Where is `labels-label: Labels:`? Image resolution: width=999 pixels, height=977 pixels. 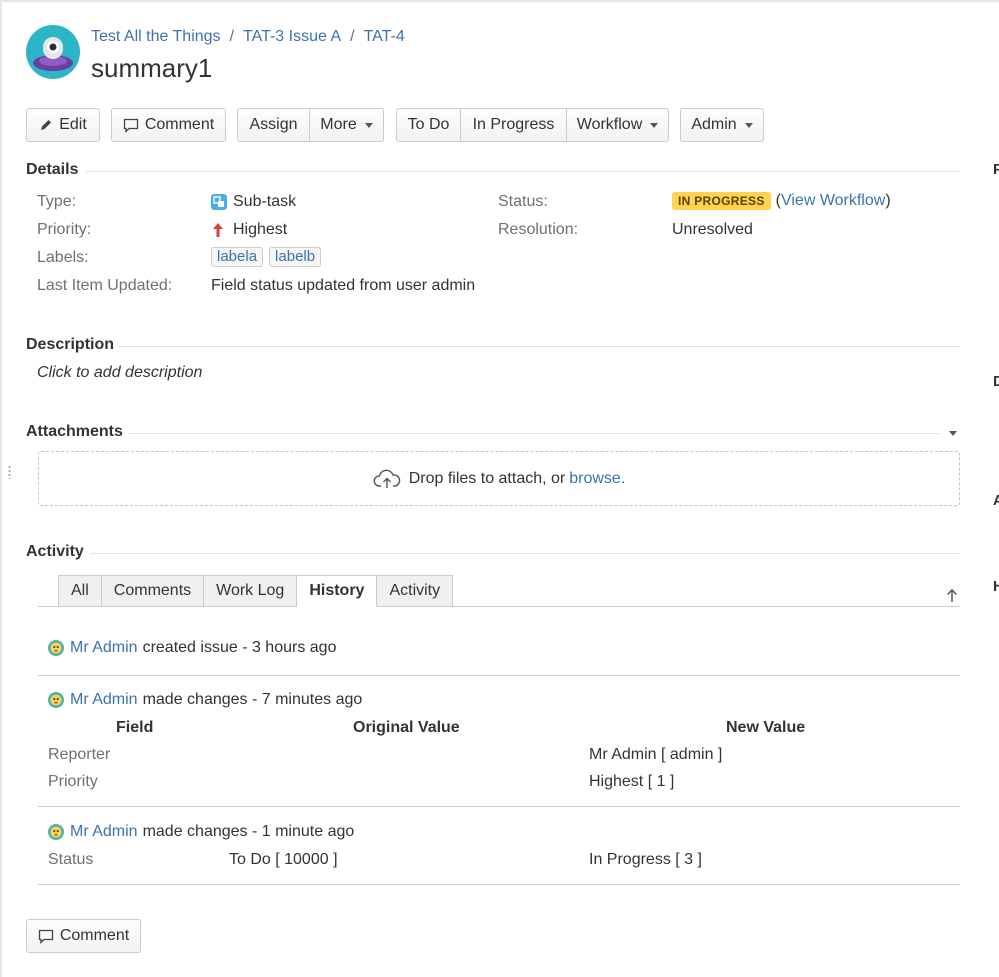
labels-label: Labels: is located at coordinates (63, 257).